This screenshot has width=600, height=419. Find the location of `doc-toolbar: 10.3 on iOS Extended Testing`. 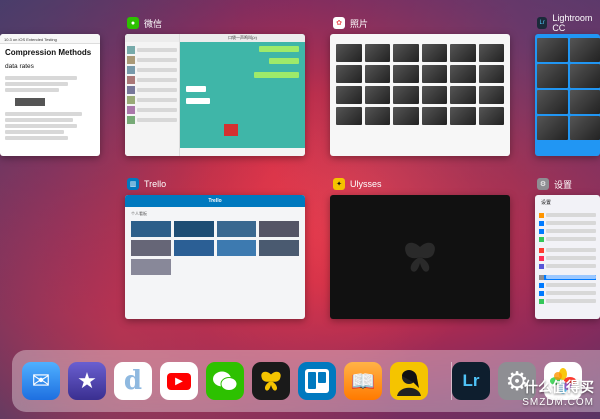

doc-toolbar: 10.3 on iOS Extended Testing is located at coordinates (50, 39).